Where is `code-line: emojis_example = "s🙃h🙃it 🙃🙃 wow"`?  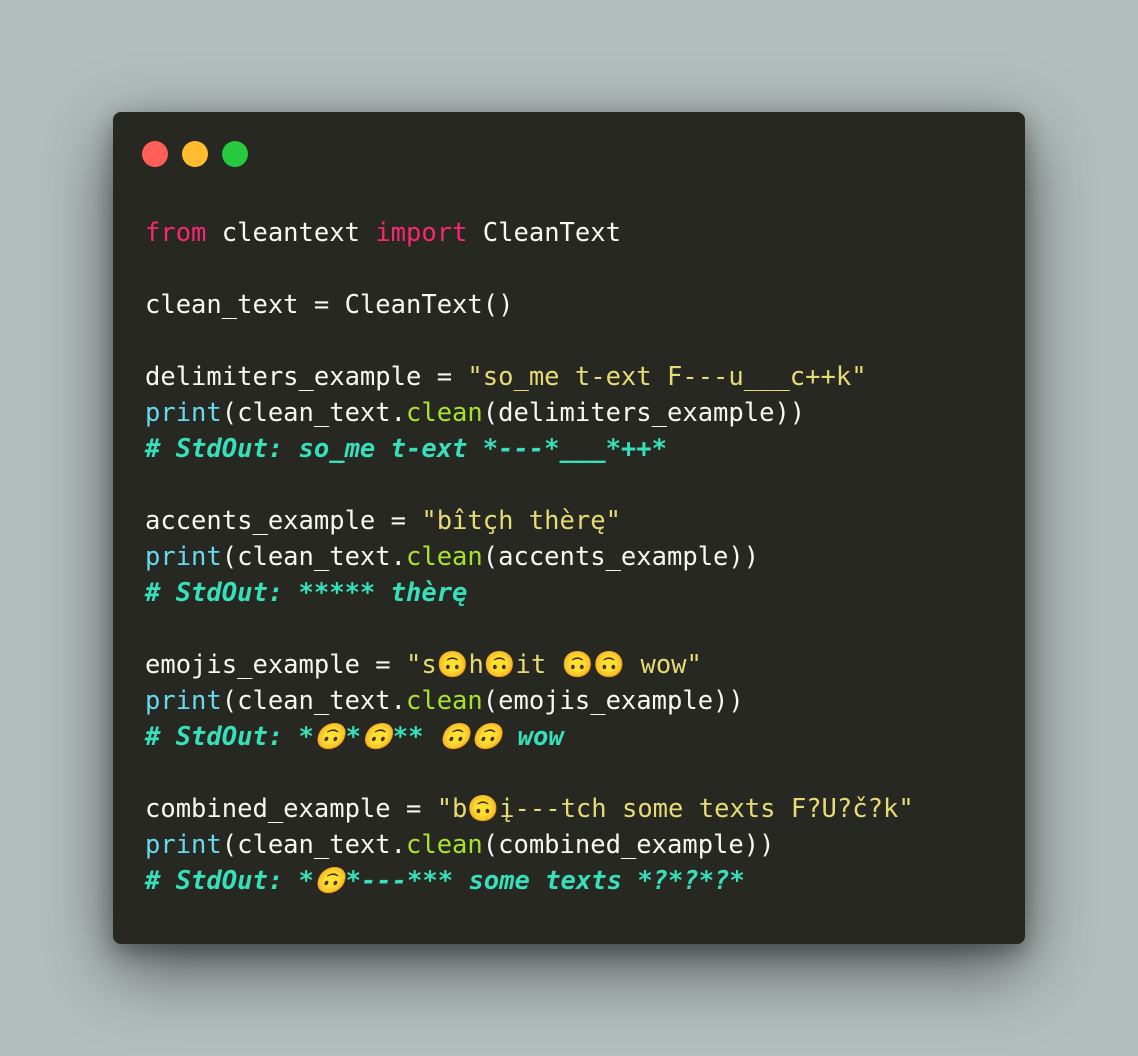
code-line: emojis_example = "s🙃h🙃it 🙃🙃 wow" is located at coordinates (529, 665).